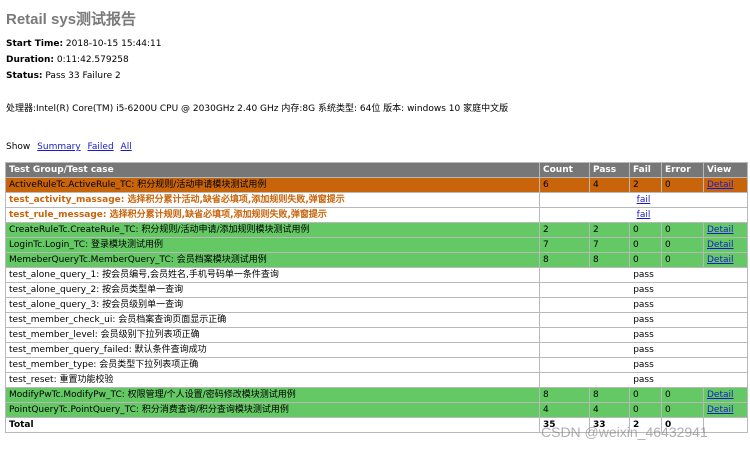  I want to click on status-value: Pass 33 Failure 2, so click(83, 76).